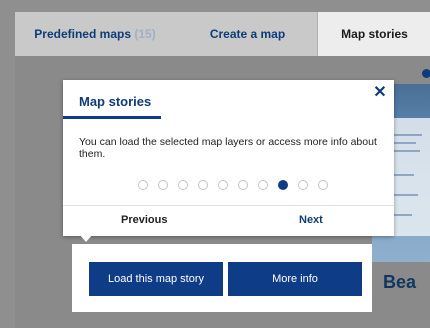 This screenshot has height=328, width=430. What do you see at coordinates (228, 205) in the screenshot?
I see `popover-divider` at bounding box center [228, 205].